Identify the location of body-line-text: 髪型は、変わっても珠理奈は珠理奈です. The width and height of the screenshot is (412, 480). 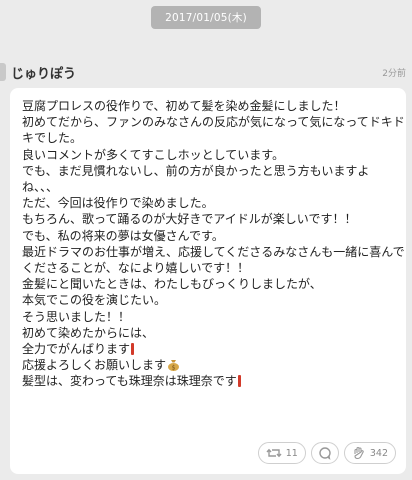
(129, 381).